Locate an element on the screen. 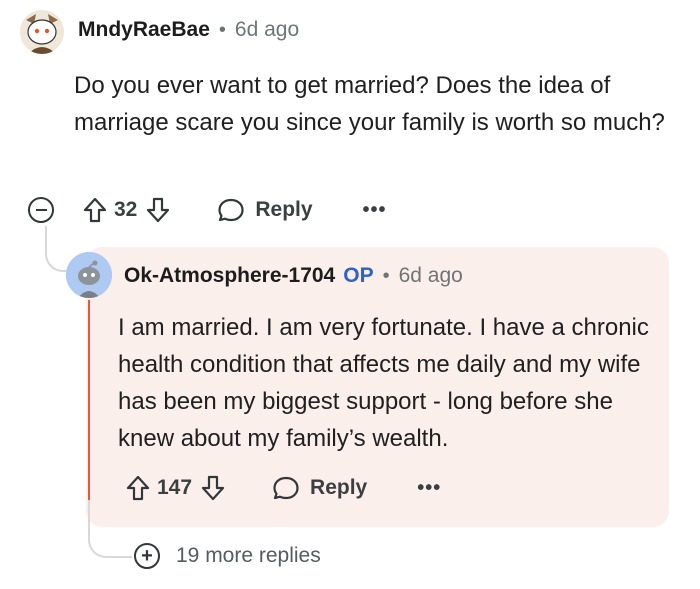 This screenshot has width=700, height=589. timestamp: 6d ago is located at coordinates (267, 29).